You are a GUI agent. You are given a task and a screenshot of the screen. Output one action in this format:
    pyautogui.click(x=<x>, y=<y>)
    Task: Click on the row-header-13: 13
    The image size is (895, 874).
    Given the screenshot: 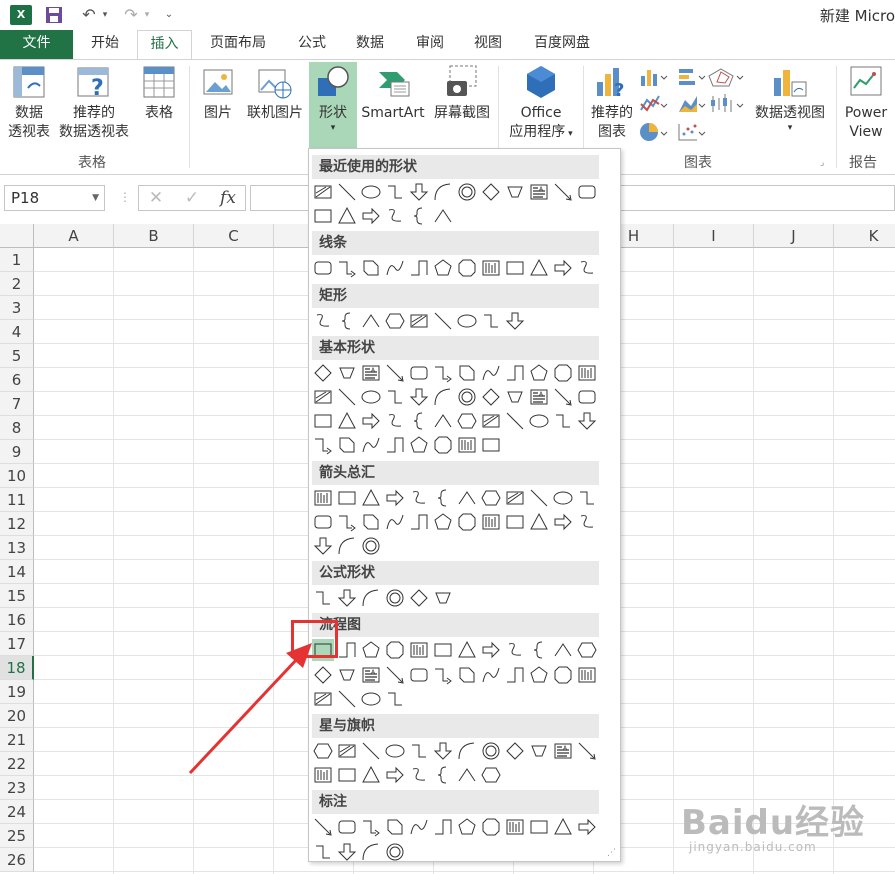 What is the action you would take?
    pyautogui.click(x=17, y=548)
    